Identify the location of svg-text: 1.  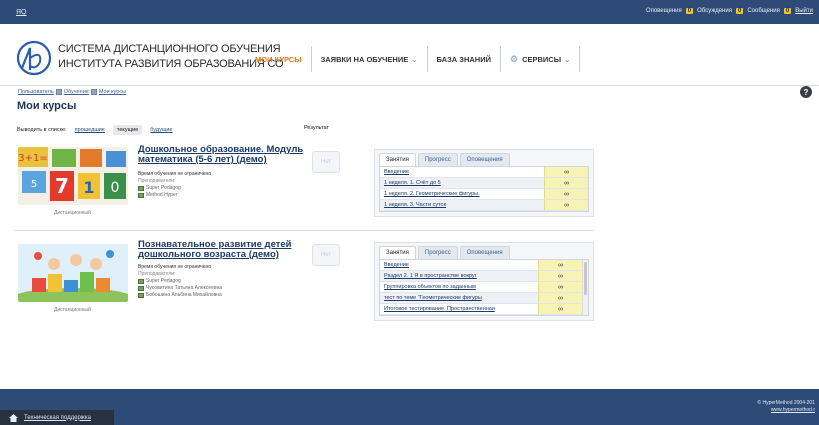
(88, 187).